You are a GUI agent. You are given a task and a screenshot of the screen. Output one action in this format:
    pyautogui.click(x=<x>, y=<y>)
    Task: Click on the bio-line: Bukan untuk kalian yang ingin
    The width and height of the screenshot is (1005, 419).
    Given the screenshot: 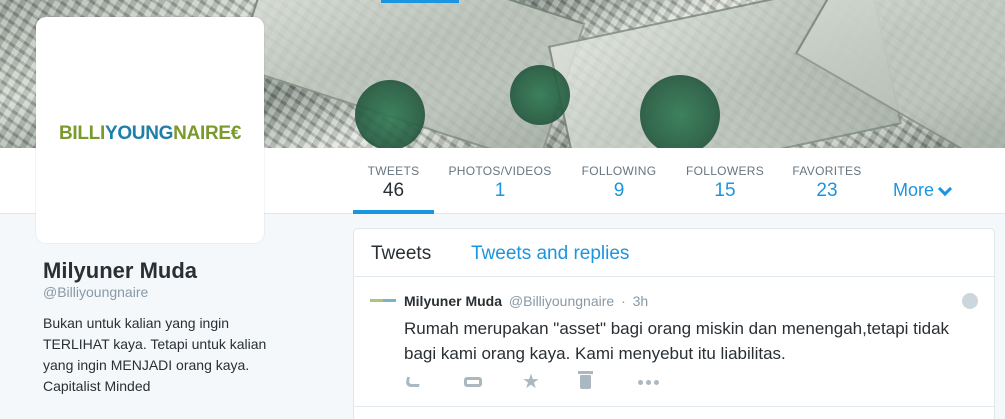 What is the action you would take?
    pyautogui.click(x=136, y=323)
    